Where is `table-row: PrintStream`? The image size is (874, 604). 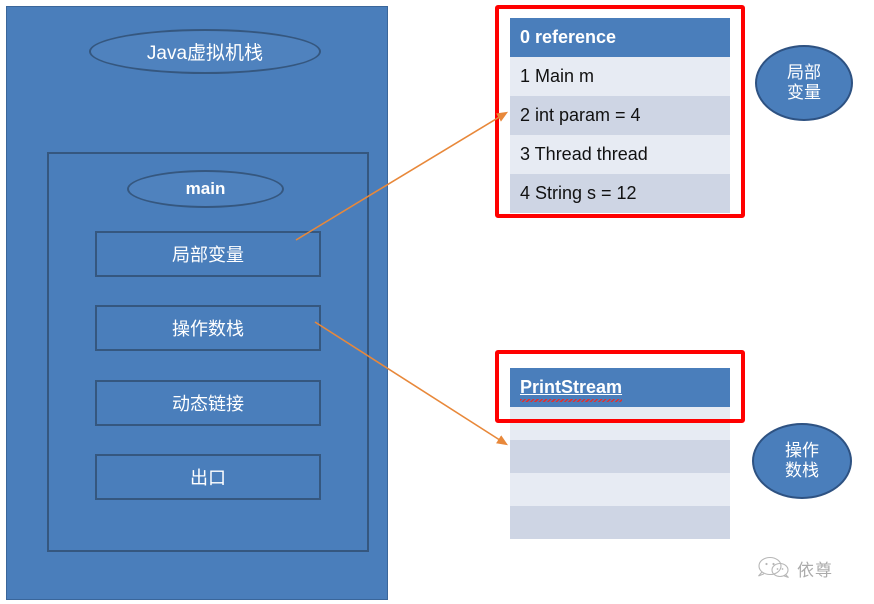 table-row: PrintStream is located at coordinates (620, 387).